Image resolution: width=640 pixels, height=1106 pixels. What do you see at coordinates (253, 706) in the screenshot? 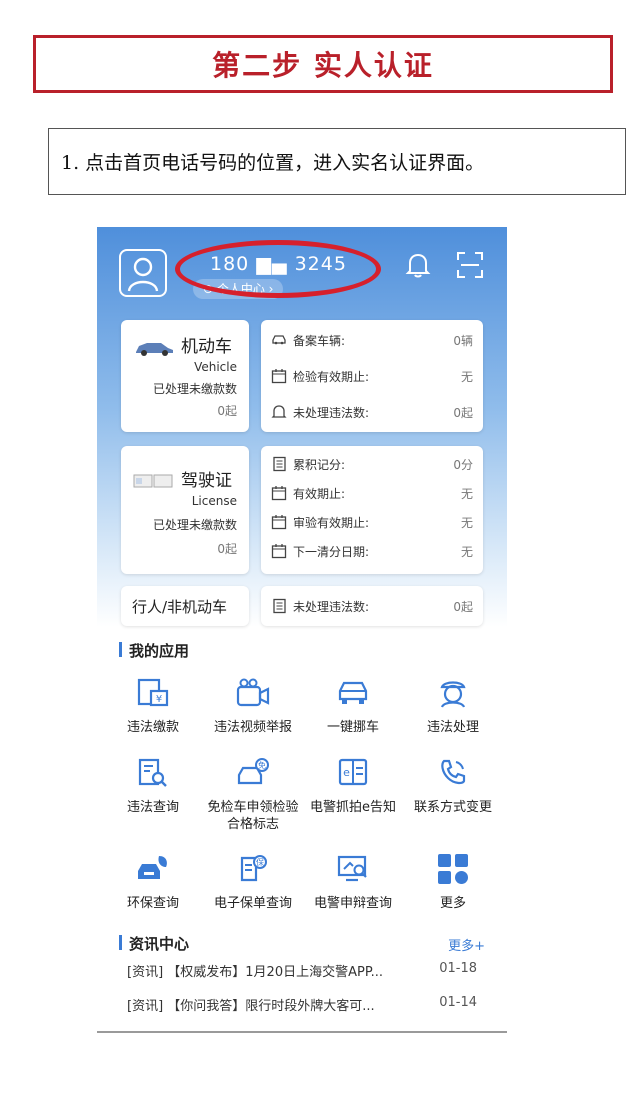
I see `app-item: 违法视频举报` at bounding box center [253, 706].